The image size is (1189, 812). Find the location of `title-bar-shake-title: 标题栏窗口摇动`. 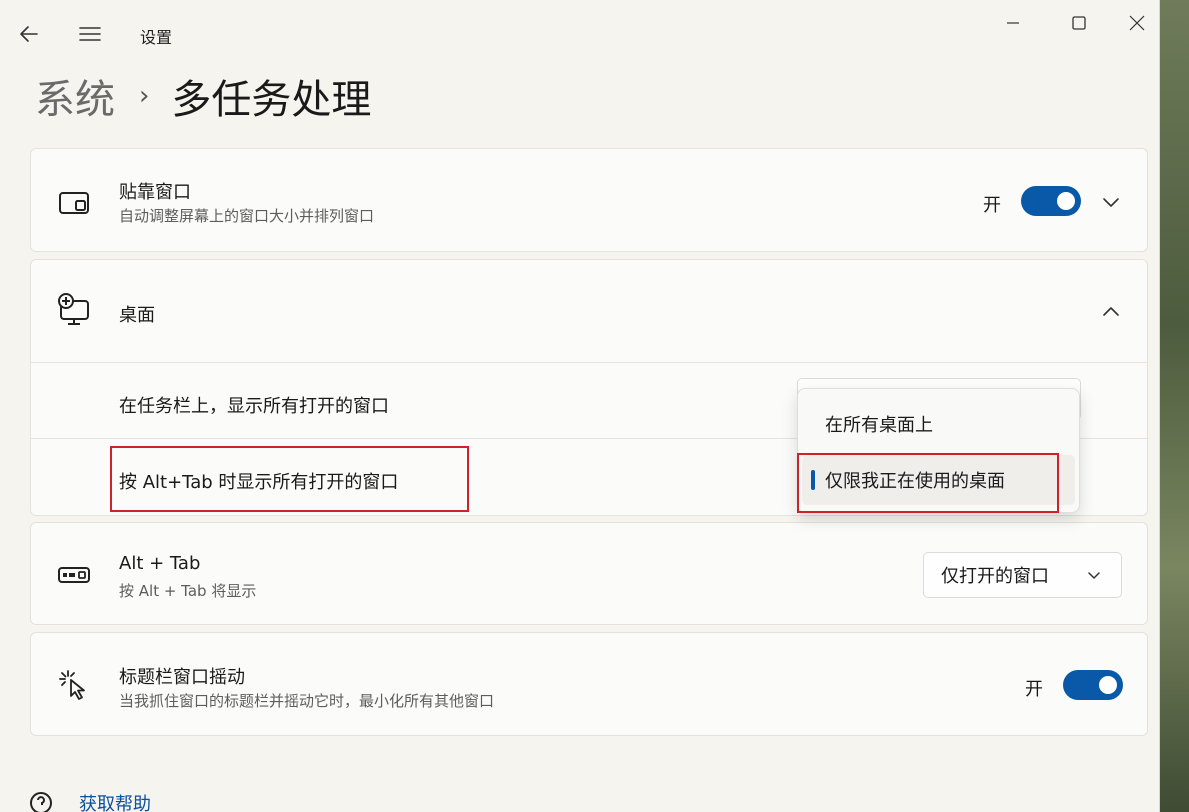

title-bar-shake-title: 标题栏窗口摇动 is located at coordinates (182, 677).